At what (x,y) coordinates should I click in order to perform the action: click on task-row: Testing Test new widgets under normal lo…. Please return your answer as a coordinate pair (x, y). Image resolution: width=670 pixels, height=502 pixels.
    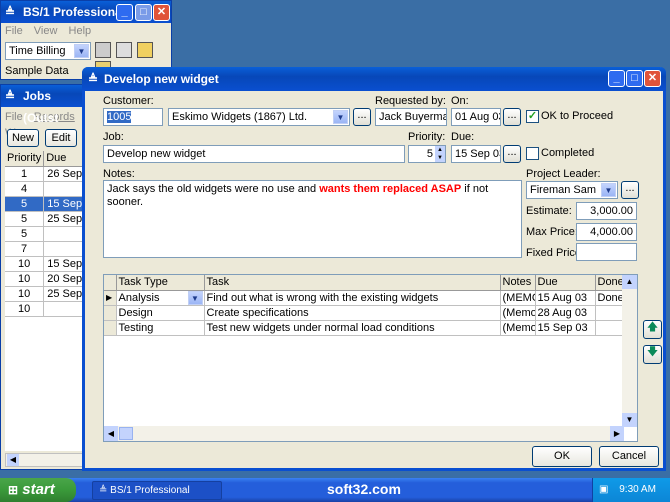
    Looking at the image, I should click on (364, 328).